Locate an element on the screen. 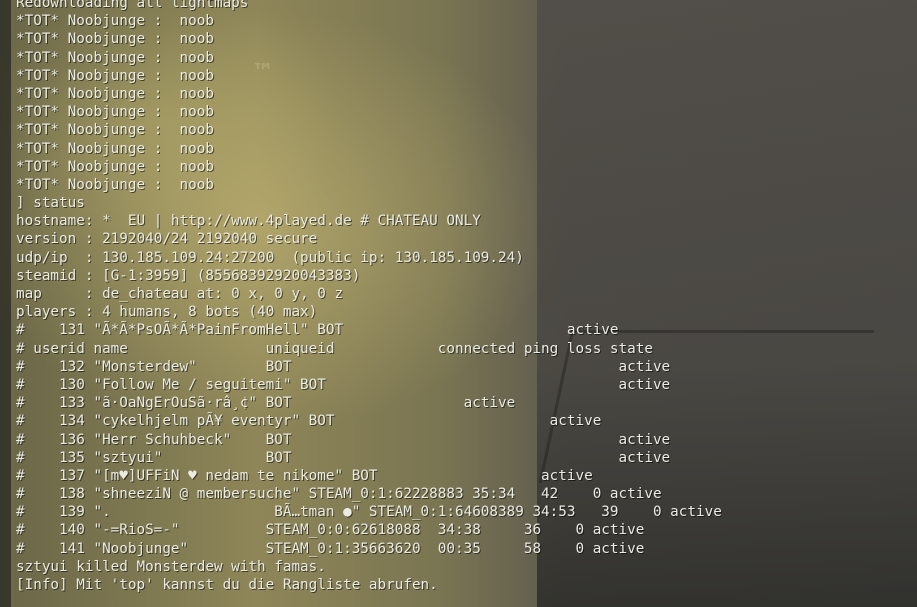 The height and width of the screenshot is (607, 917). console-line: version : 2192040/24 2192040 secure is located at coordinates (167, 239).